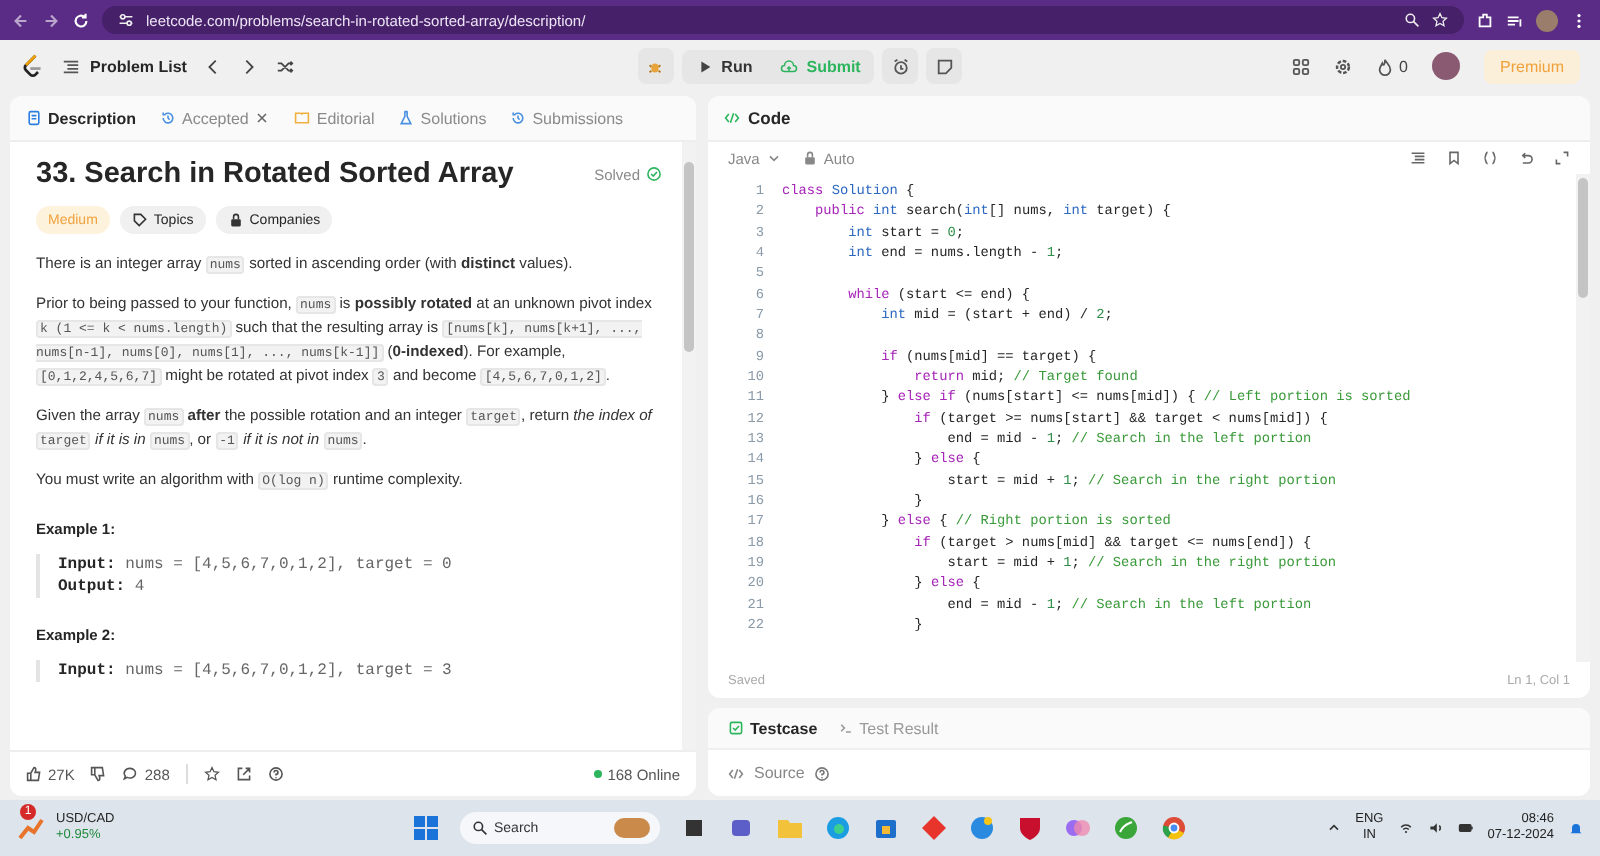 The height and width of the screenshot is (856, 1600). I want to click on checkbox-icon, so click(736, 728).